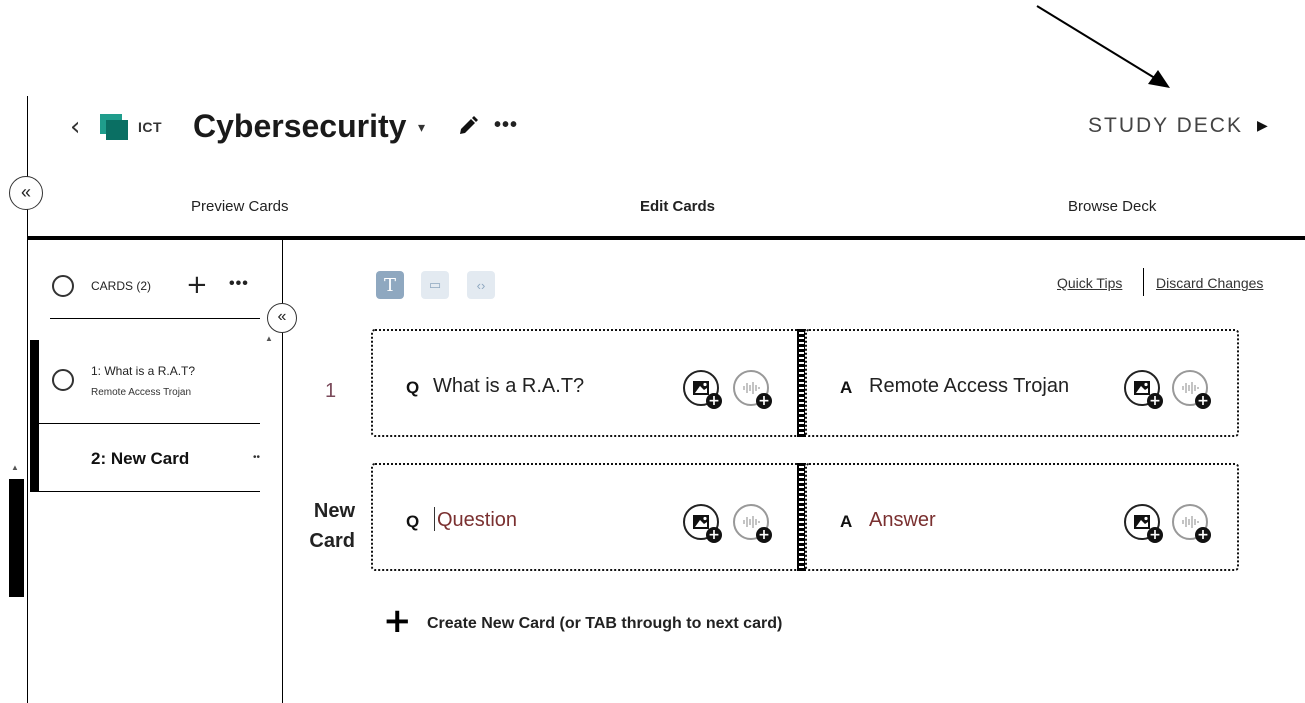  Describe the element at coordinates (282, 318) in the screenshot. I see `collapse-sidebar-button: «` at that location.